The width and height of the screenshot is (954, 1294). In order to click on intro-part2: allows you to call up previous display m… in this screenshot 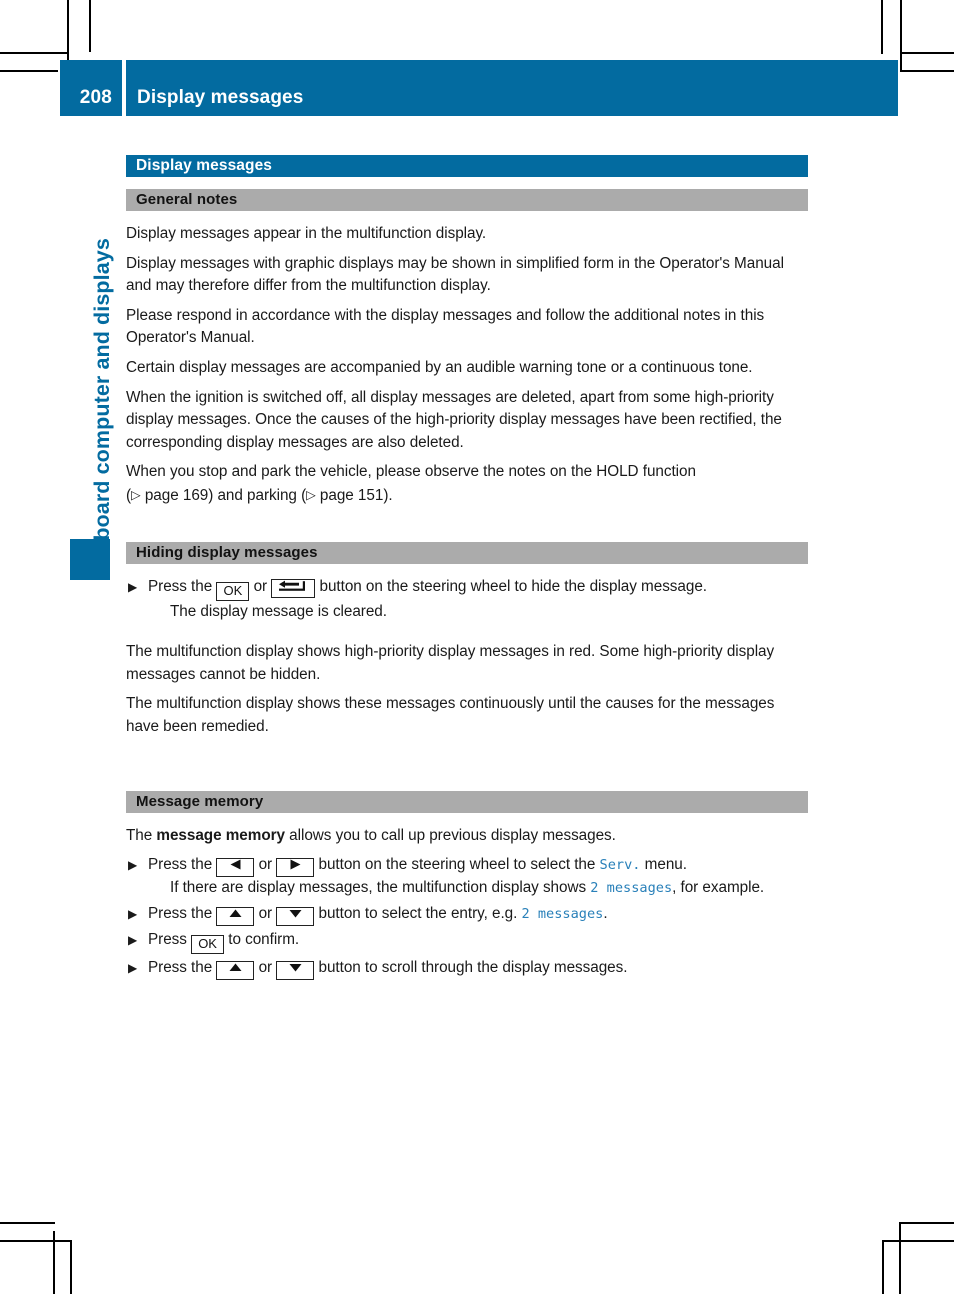, I will do `click(450, 835)`.